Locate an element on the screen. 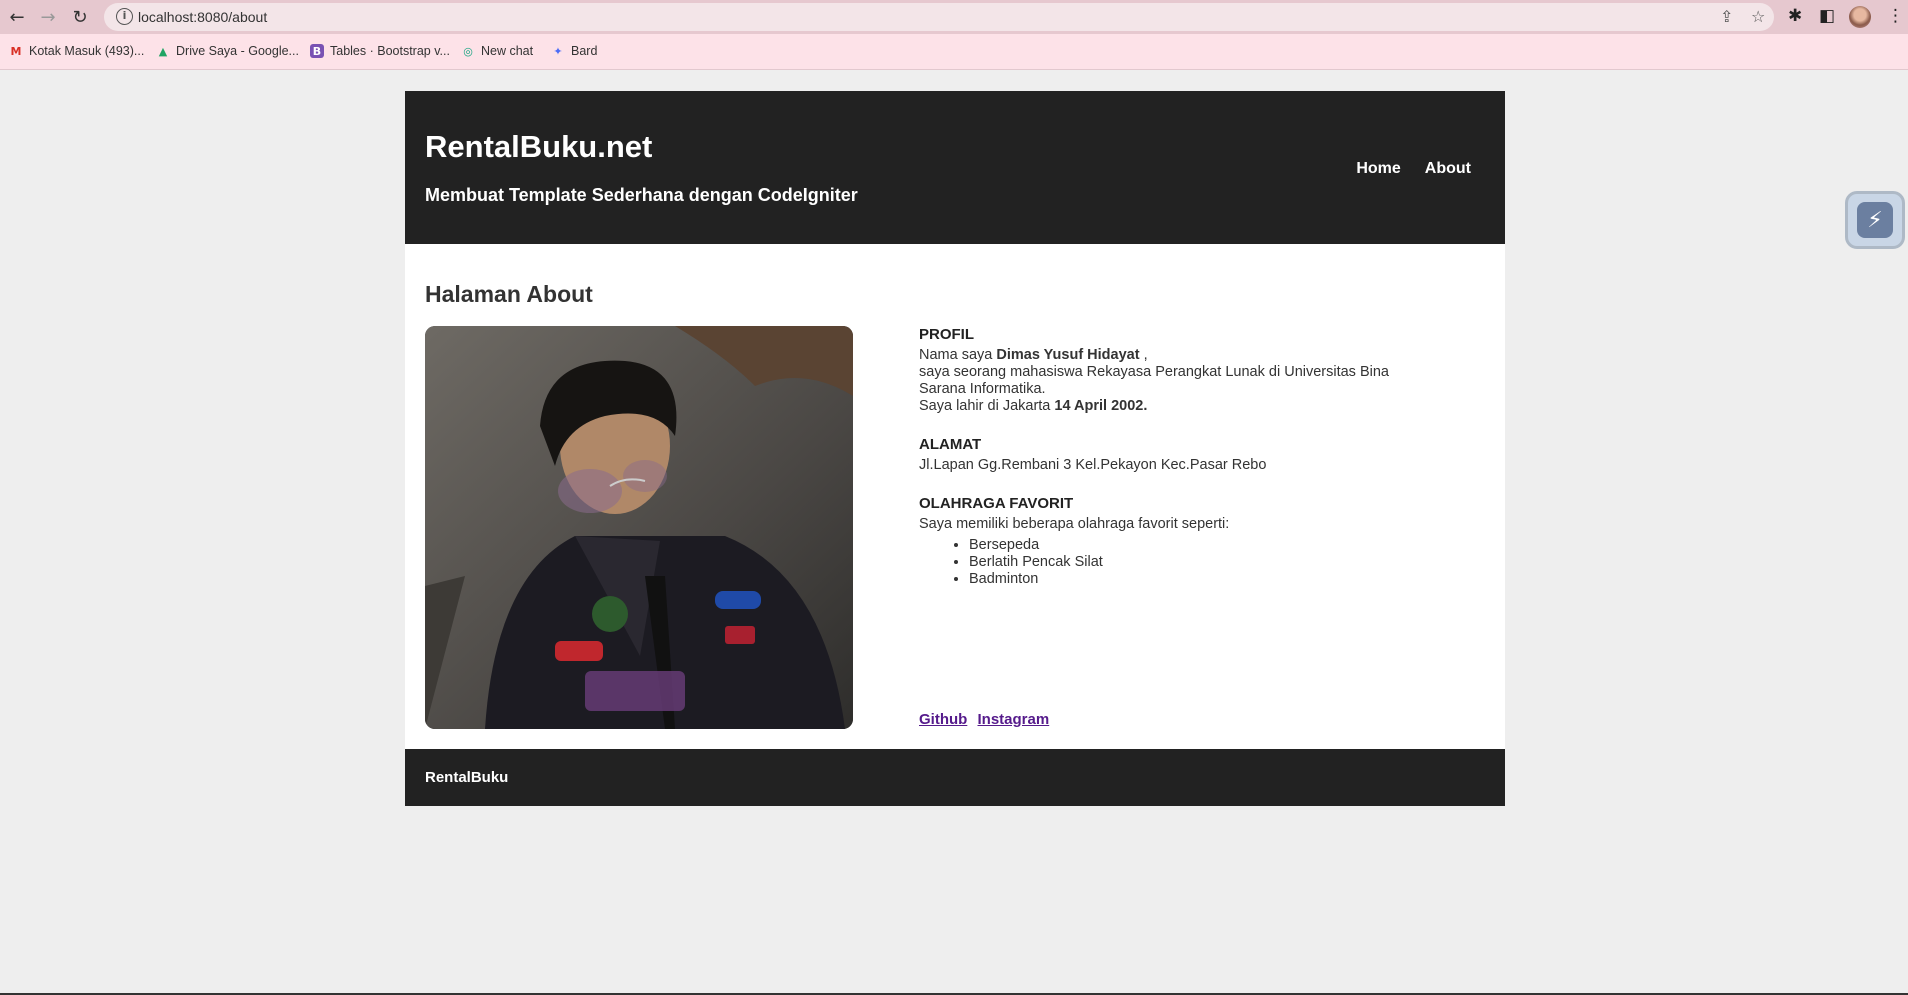  share-icon: ⇪ is located at coordinates (1726, 16).